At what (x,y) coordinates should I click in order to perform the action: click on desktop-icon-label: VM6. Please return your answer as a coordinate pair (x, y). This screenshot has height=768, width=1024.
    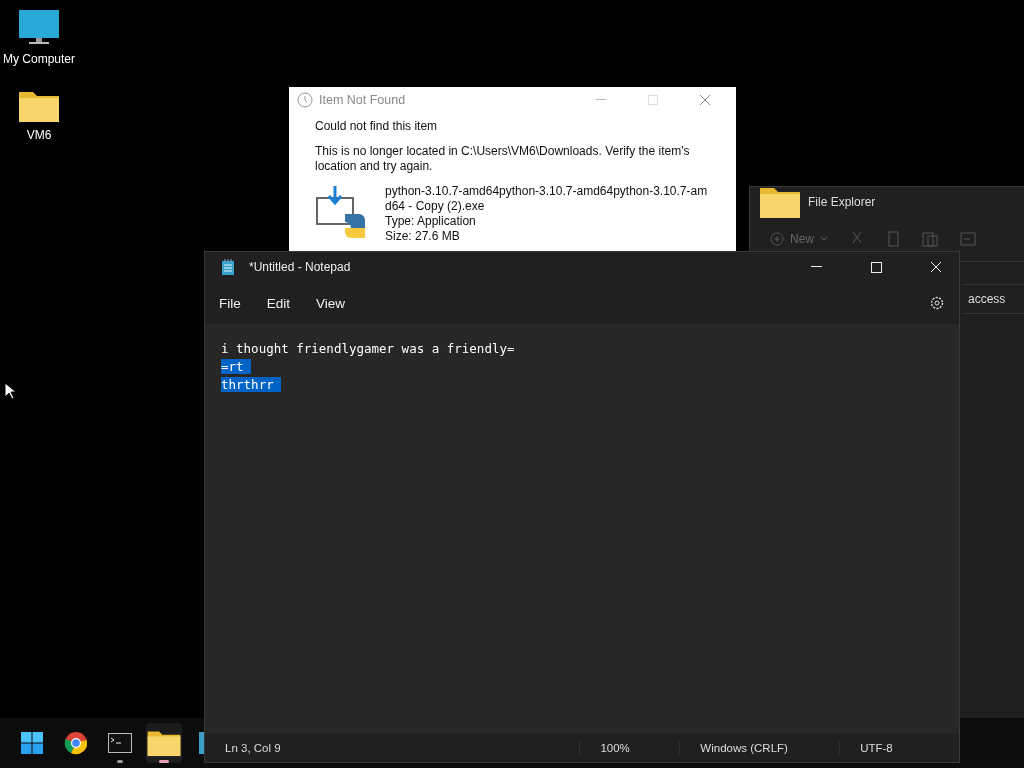
    Looking at the image, I should click on (39, 135).